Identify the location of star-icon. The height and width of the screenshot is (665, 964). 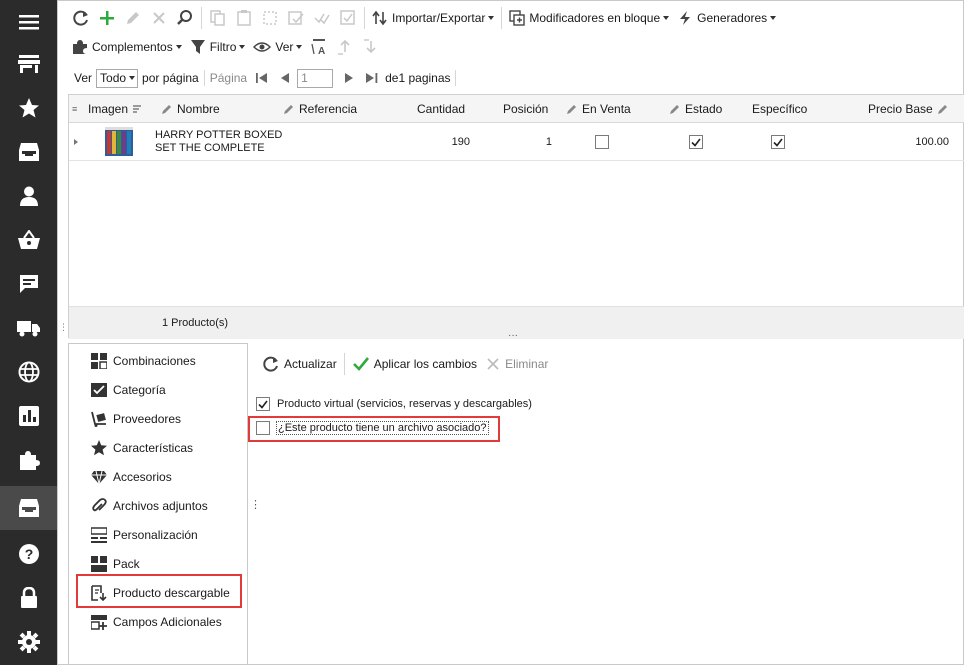
(28, 108).